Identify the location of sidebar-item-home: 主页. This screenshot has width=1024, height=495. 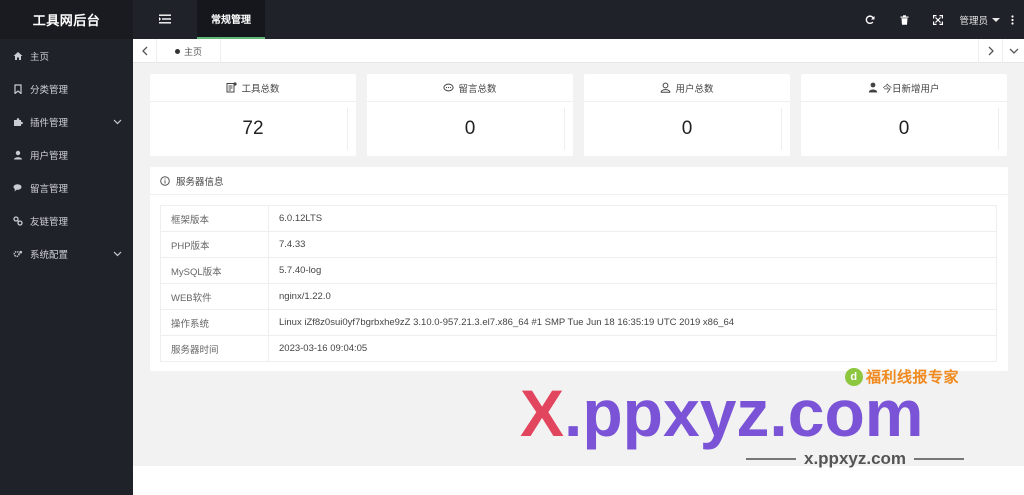
(66, 55).